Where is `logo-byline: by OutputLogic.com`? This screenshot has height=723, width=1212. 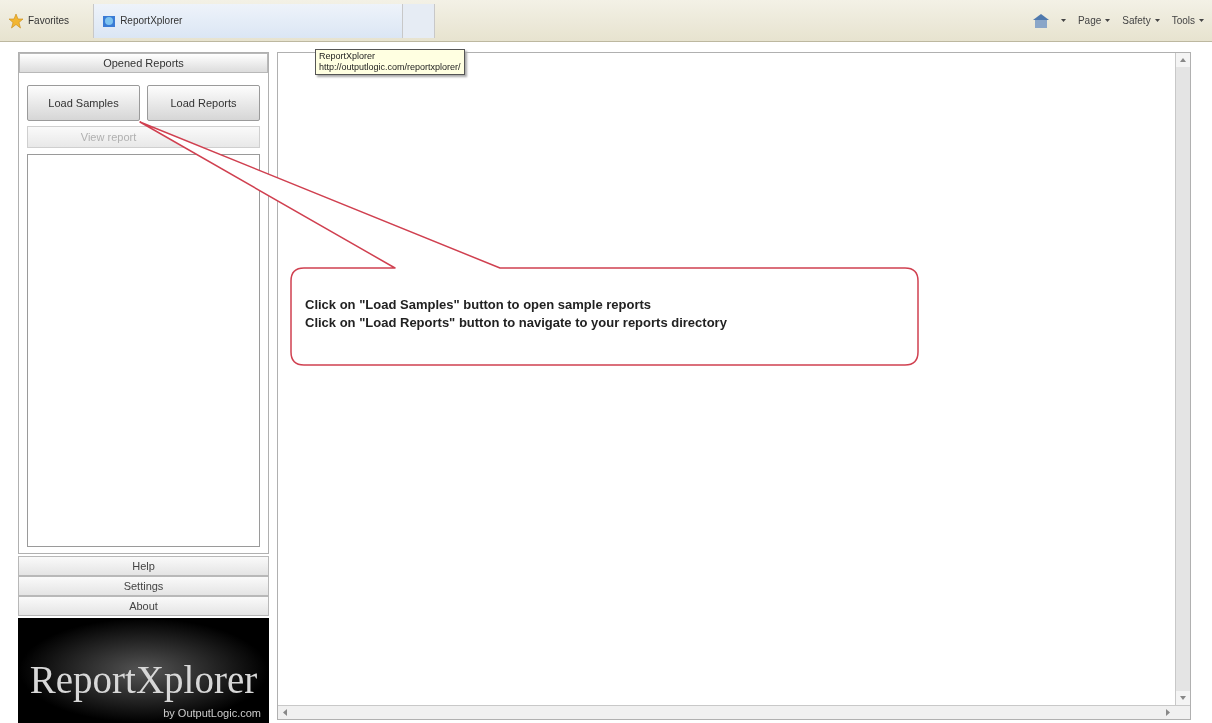
logo-byline: by OutputLogic.com is located at coordinates (212, 713).